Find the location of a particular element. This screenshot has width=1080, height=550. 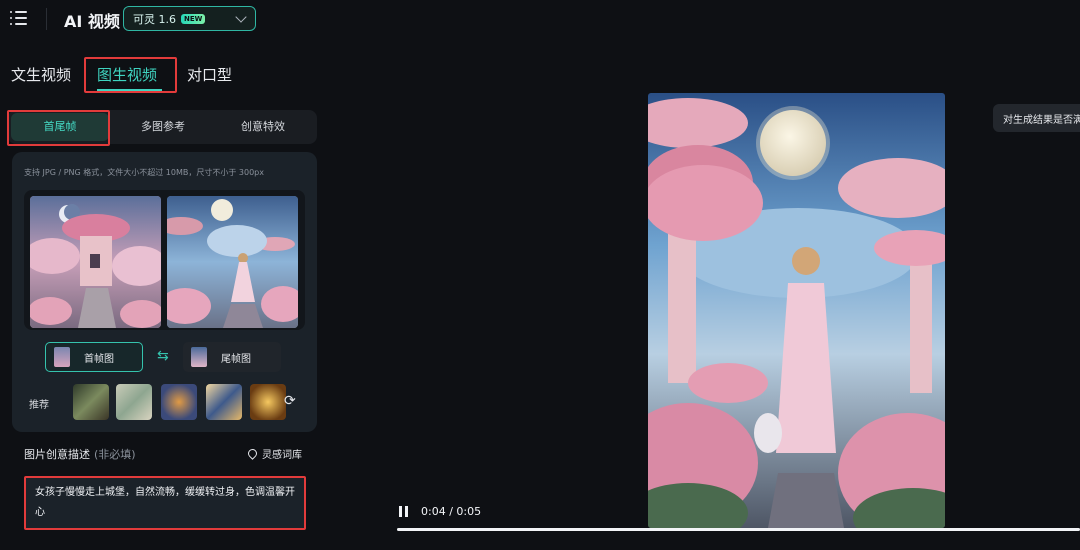

model-name: 可灵 1.6 is located at coordinates (154, 19).